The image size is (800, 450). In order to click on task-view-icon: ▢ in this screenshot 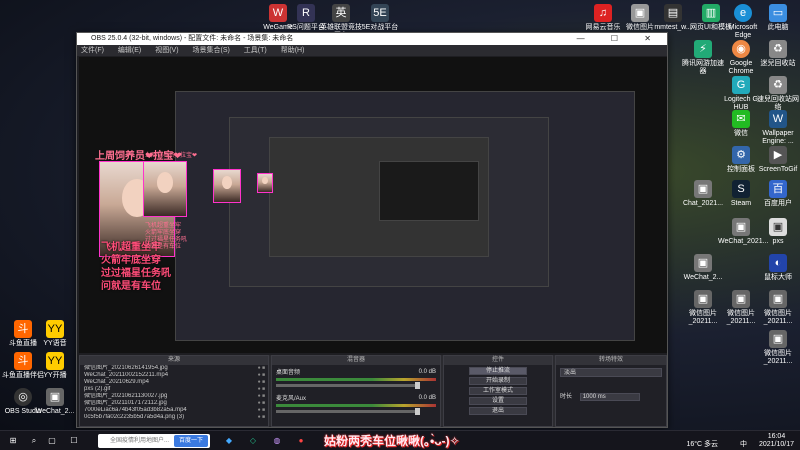, I will do `click(52, 441)`.